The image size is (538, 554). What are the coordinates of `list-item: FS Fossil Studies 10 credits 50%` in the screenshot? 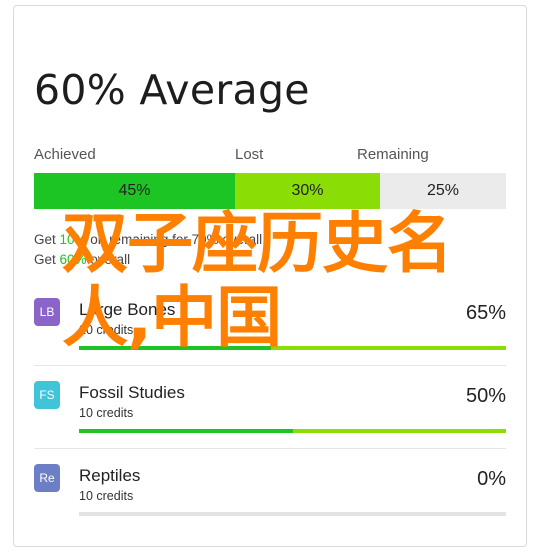 It's located at (270, 409).